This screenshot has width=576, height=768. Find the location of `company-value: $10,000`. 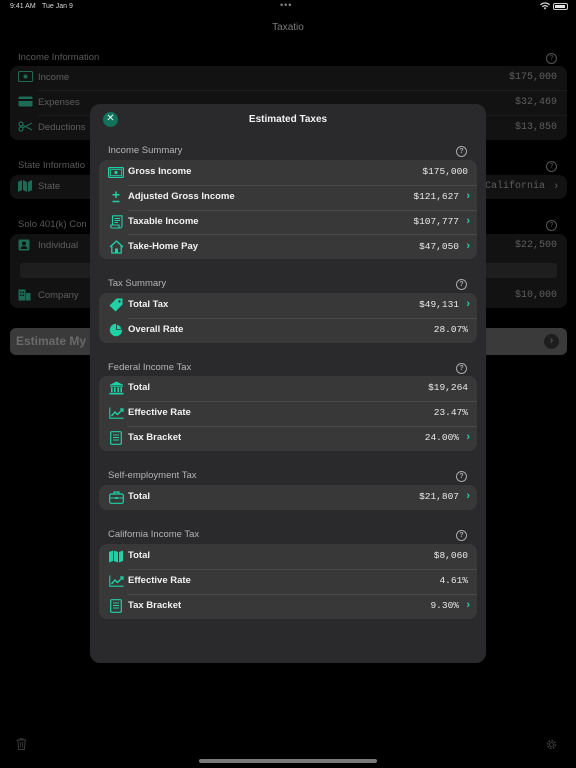

company-value: $10,000 is located at coordinates (535, 295).